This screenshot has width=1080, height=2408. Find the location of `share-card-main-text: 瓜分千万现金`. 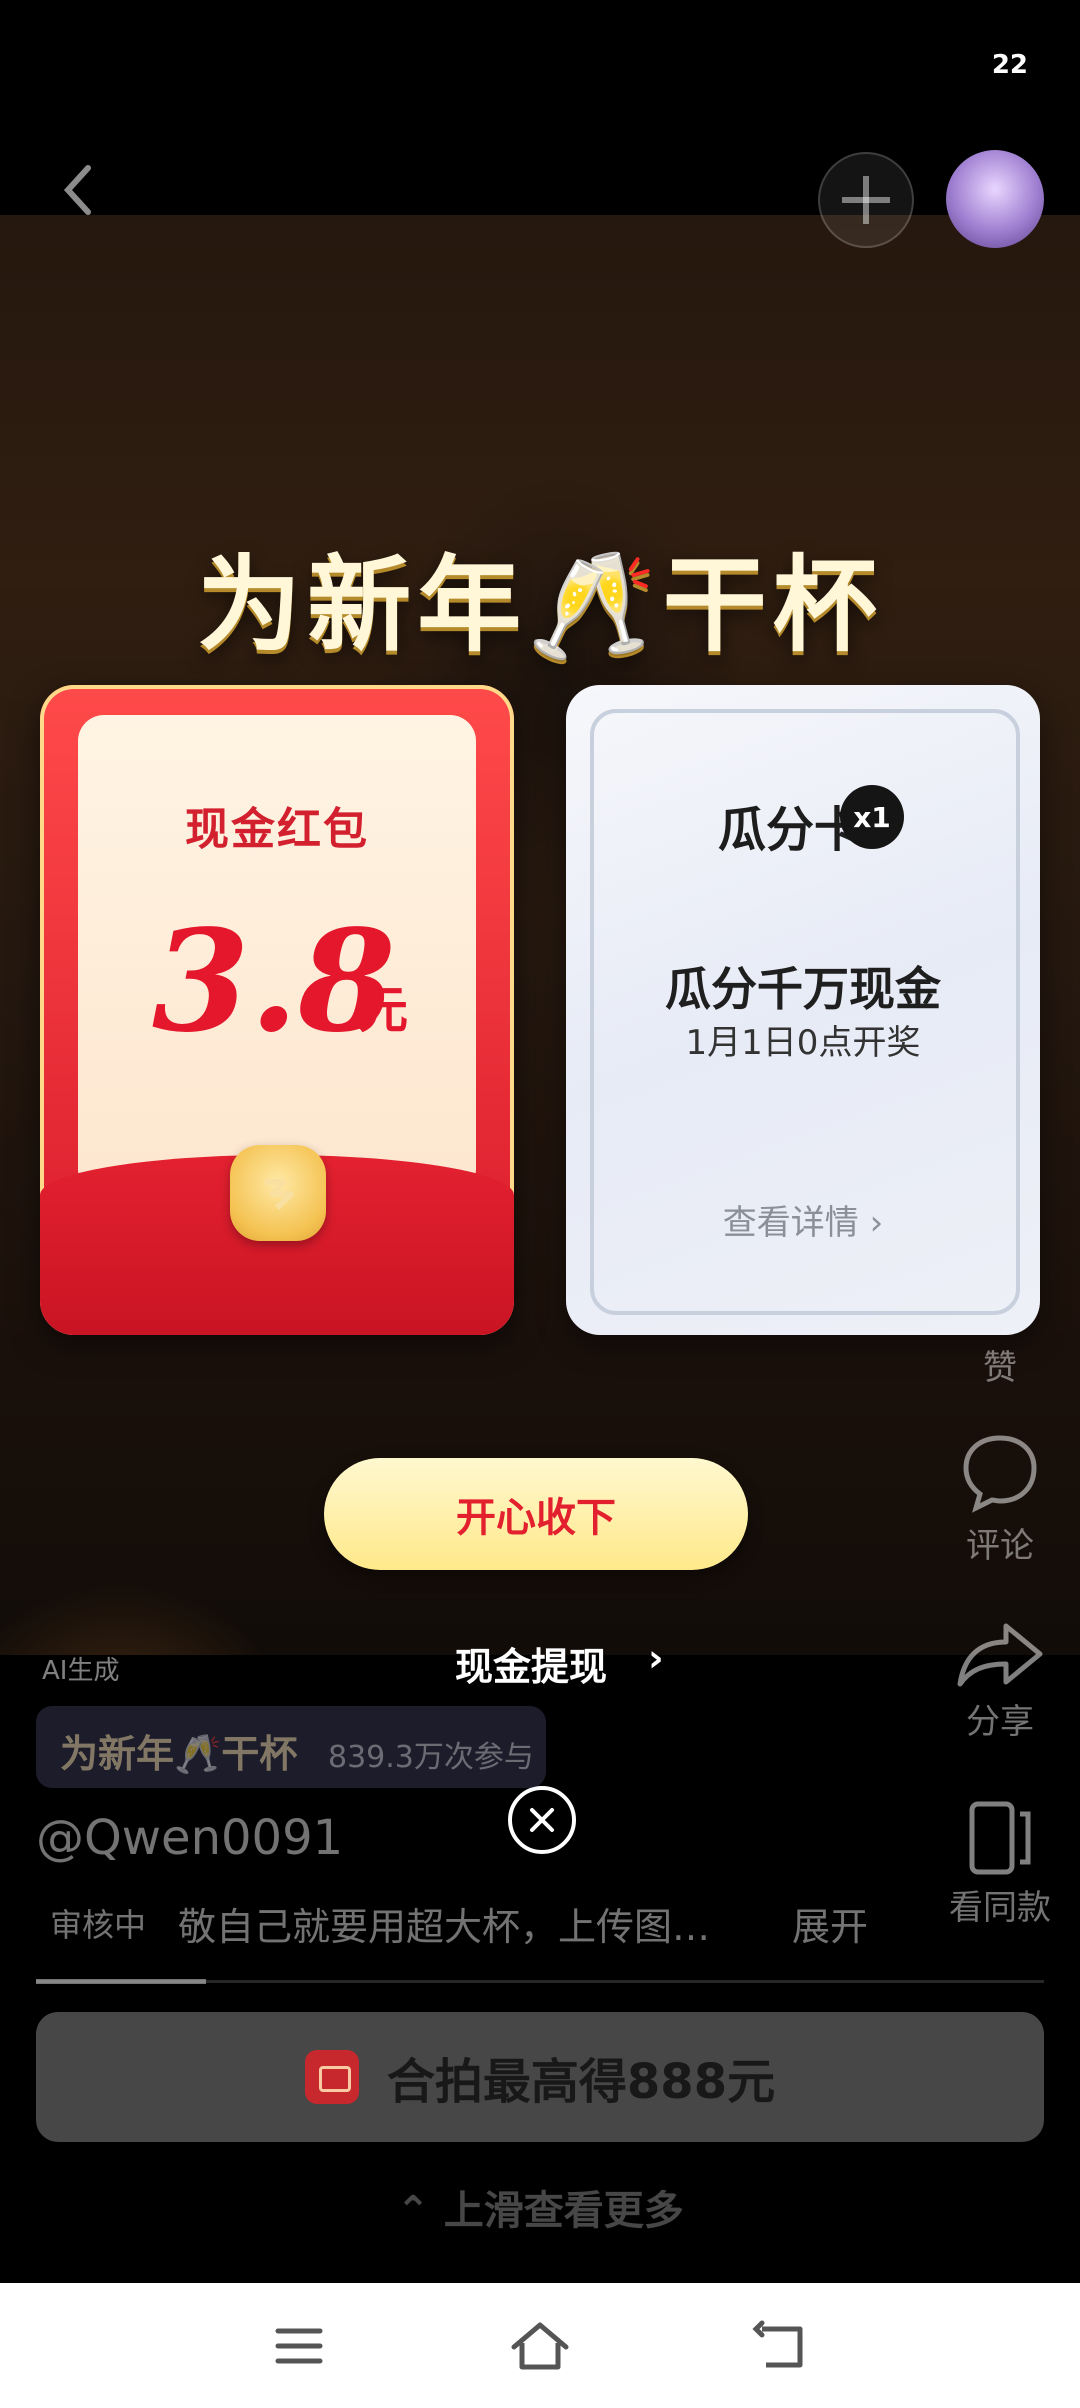

share-card-main-text: 瓜分千万现金 is located at coordinates (803, 989).